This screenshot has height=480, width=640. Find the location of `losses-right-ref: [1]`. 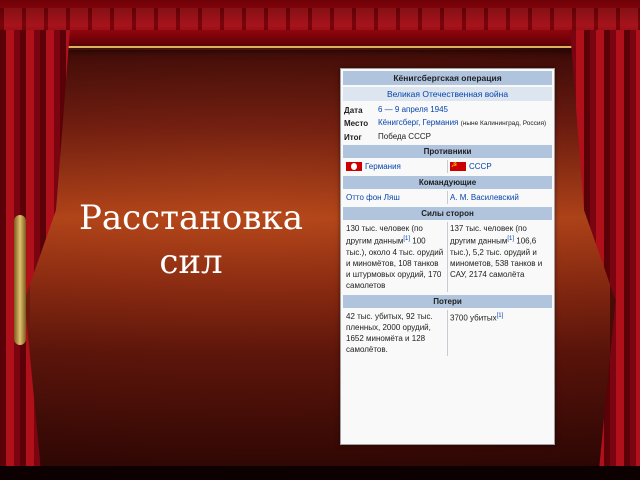

losses-right-ref: [1] is located at coordinates (500, 316).